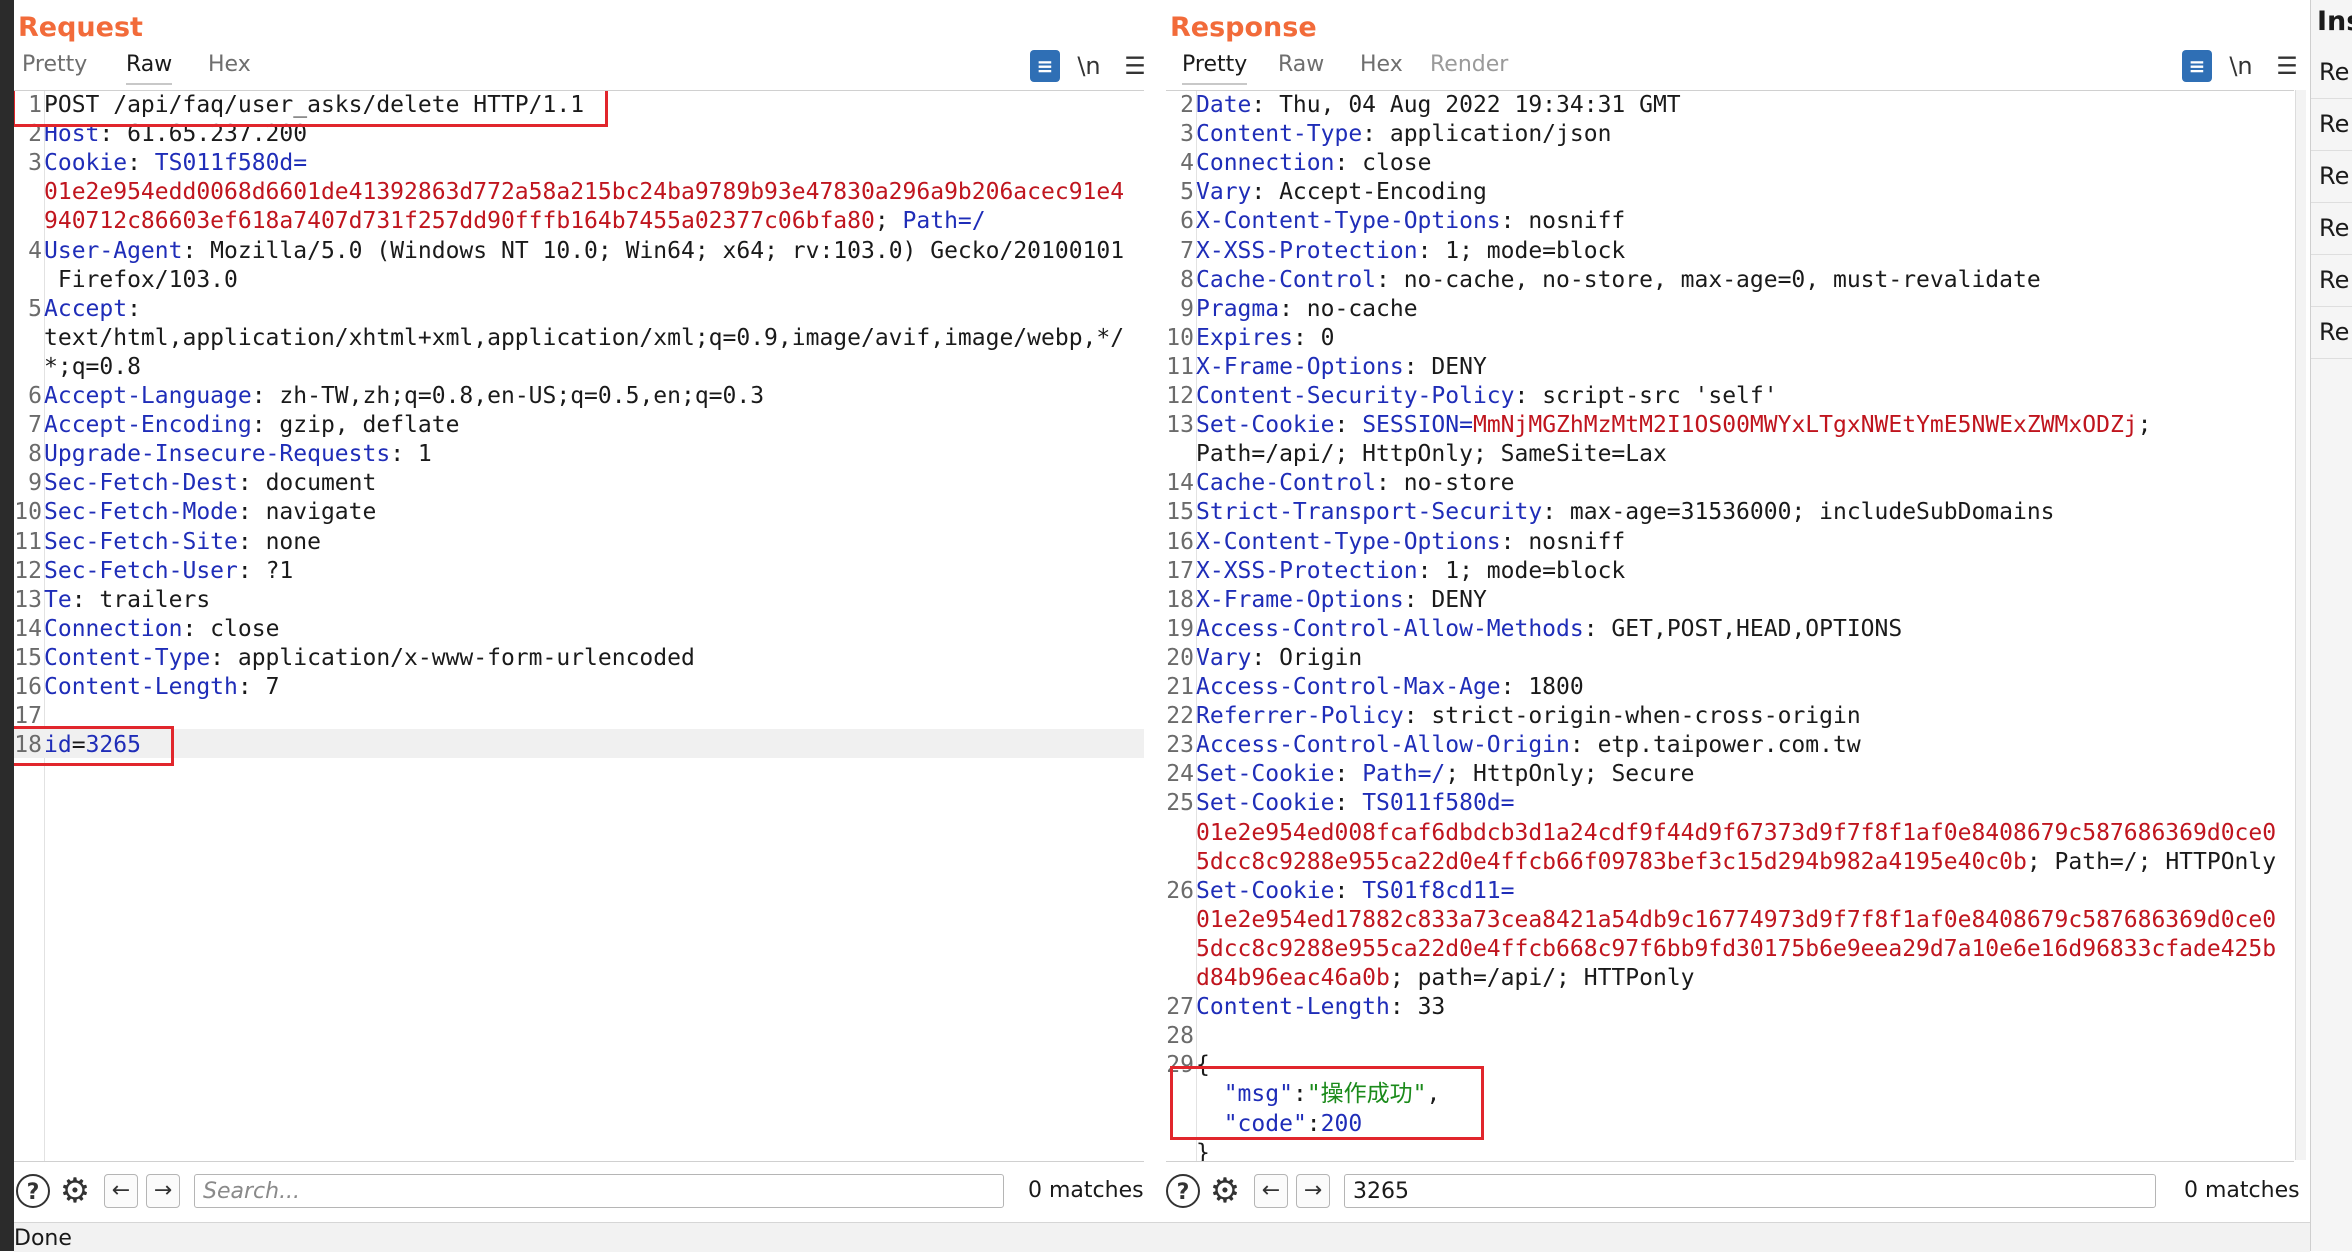 This screenshot has height=1252, width=2352. Describe the element at coordinates (2144, 425) in the screenshot. I see `code-token: ;` at that location.